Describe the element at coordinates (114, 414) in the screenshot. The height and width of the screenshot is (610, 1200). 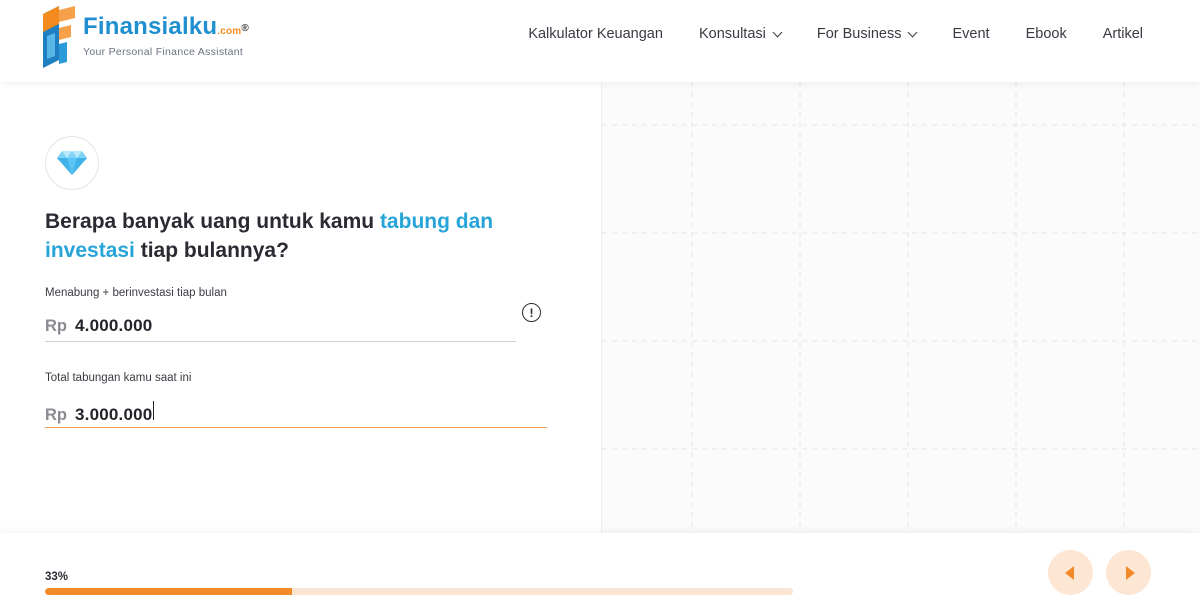
I see `current-savings-value: 3.000.000` at that location.